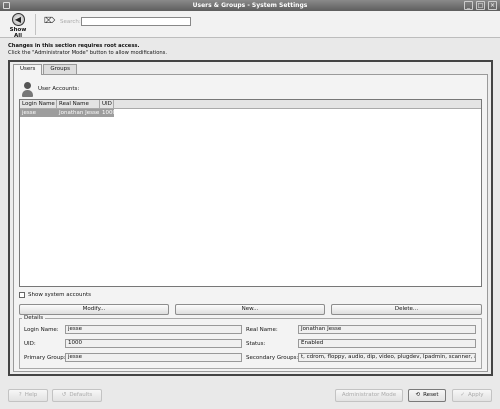  I want to click on table-row: jesse Jonathan Jesse 1000, so click(68, 113).